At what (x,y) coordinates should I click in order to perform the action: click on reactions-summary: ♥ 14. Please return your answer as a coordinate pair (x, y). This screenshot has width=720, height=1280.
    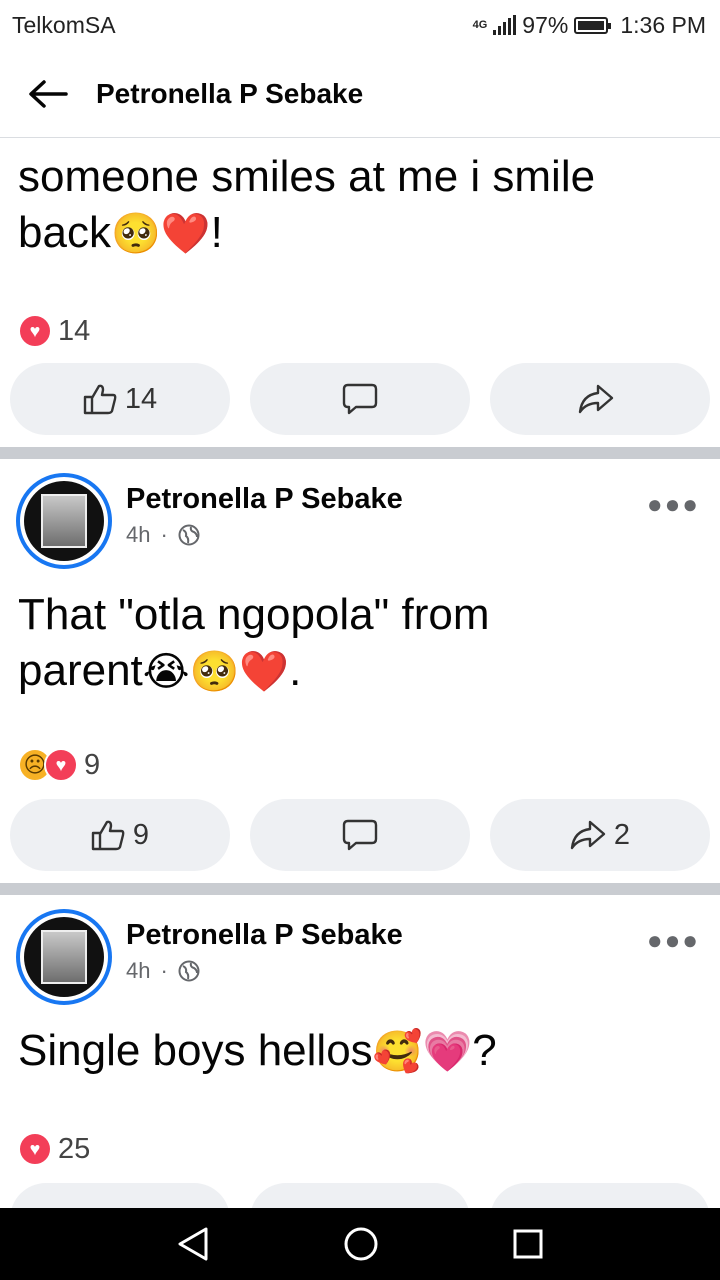
    Looking at the image, I should click on (360, 331).